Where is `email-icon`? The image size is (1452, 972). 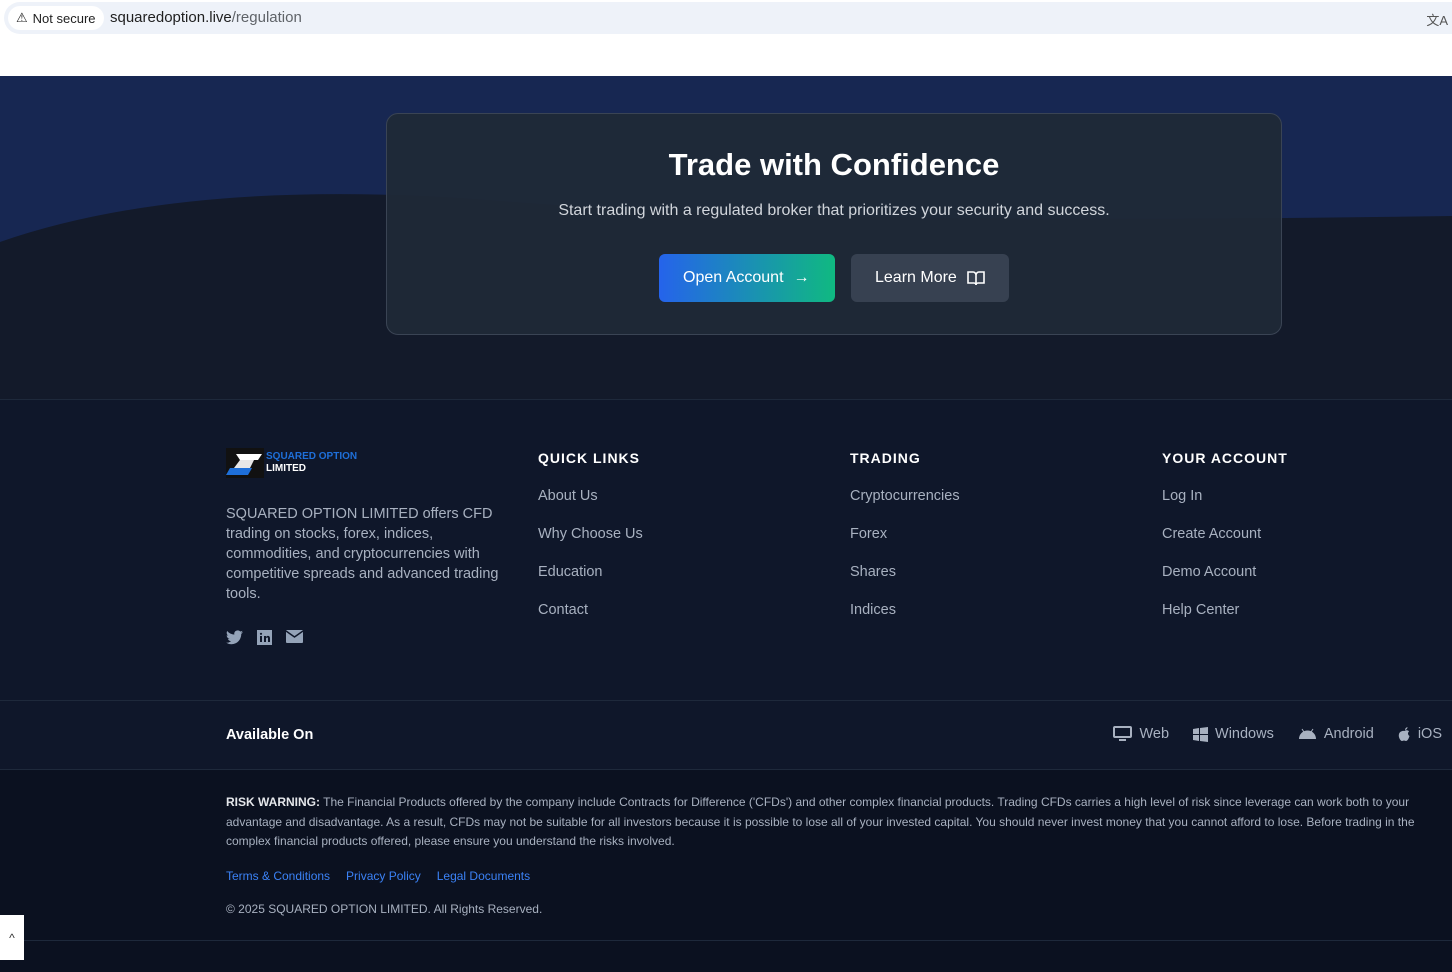
email-icon is located at coordinates (294, 636).